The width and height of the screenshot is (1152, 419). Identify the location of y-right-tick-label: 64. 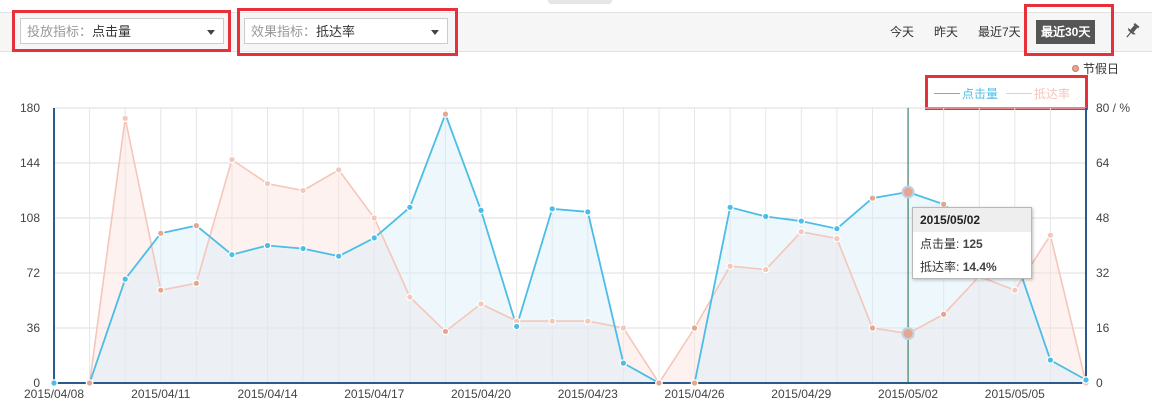
(1103, 163).